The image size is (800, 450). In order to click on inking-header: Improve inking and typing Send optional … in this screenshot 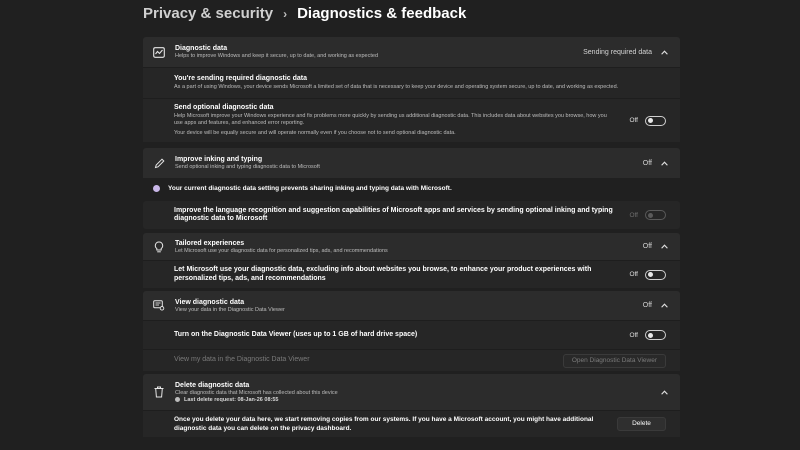, I will do `click(411, 163)`.